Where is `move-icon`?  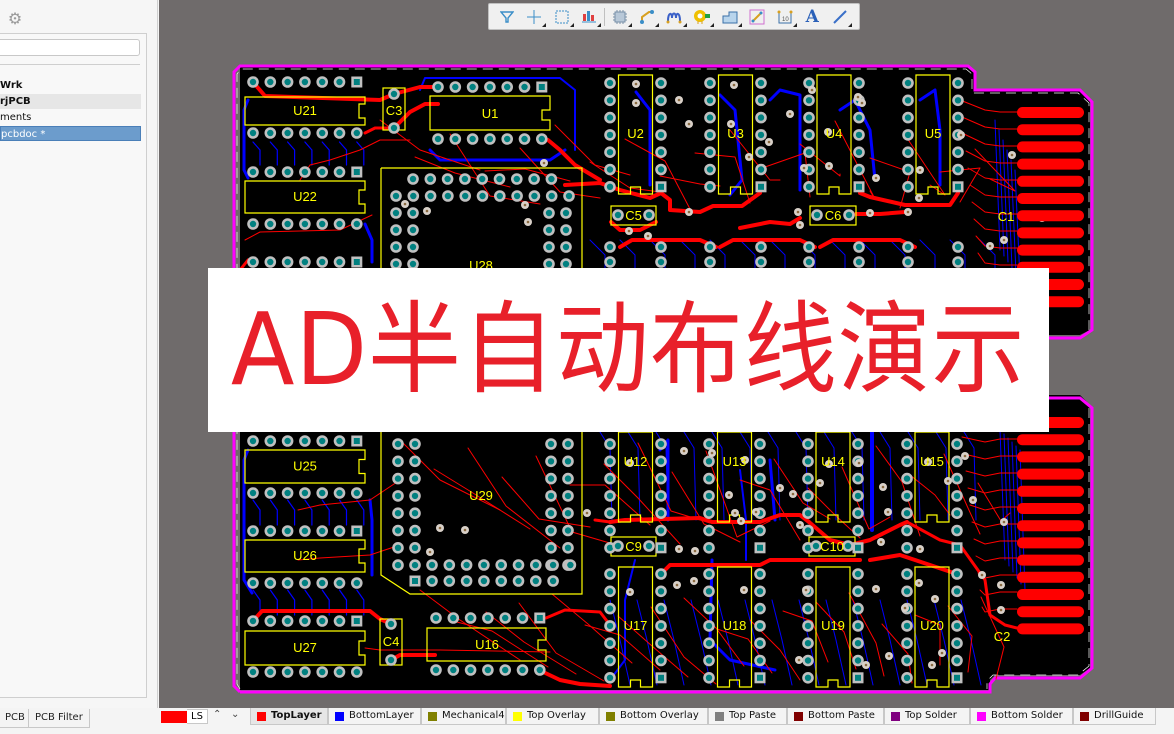
move-icon is located at coordinates (535, 17).